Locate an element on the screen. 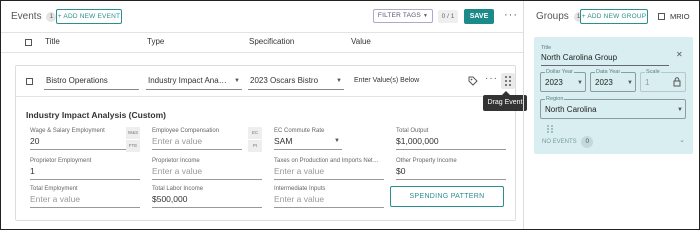 Image resolution: width=700 pixels, height=240 pixels. ec-commute-rate-select: EC Commute Rate SAM ▼ is located at coordinates (329, 140).